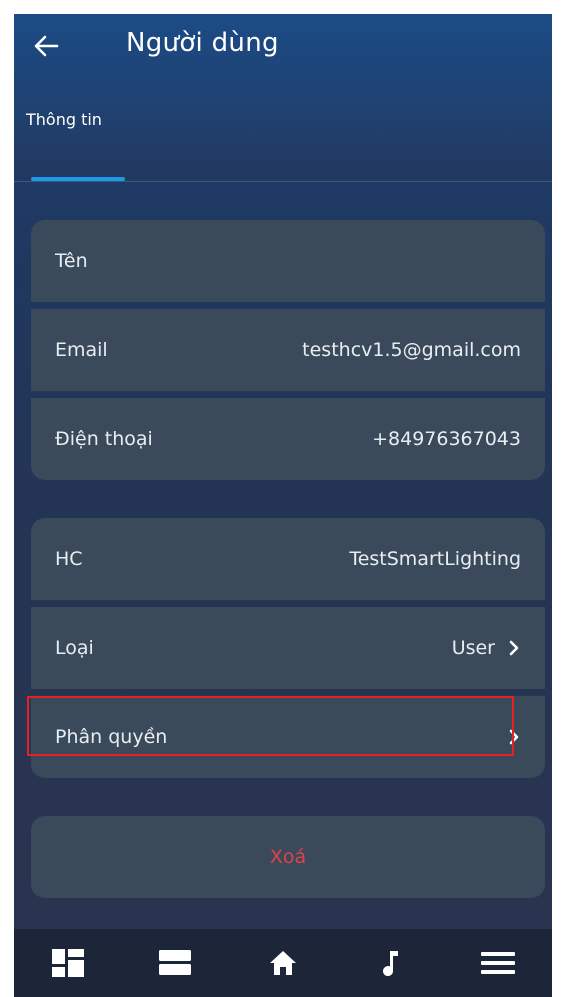 The width and height of the screenshot is (566, 997). What do you see at coordinates (71, 261) in the screenshot?
I see `name-label: Tên` at bounding box center [71, 261].